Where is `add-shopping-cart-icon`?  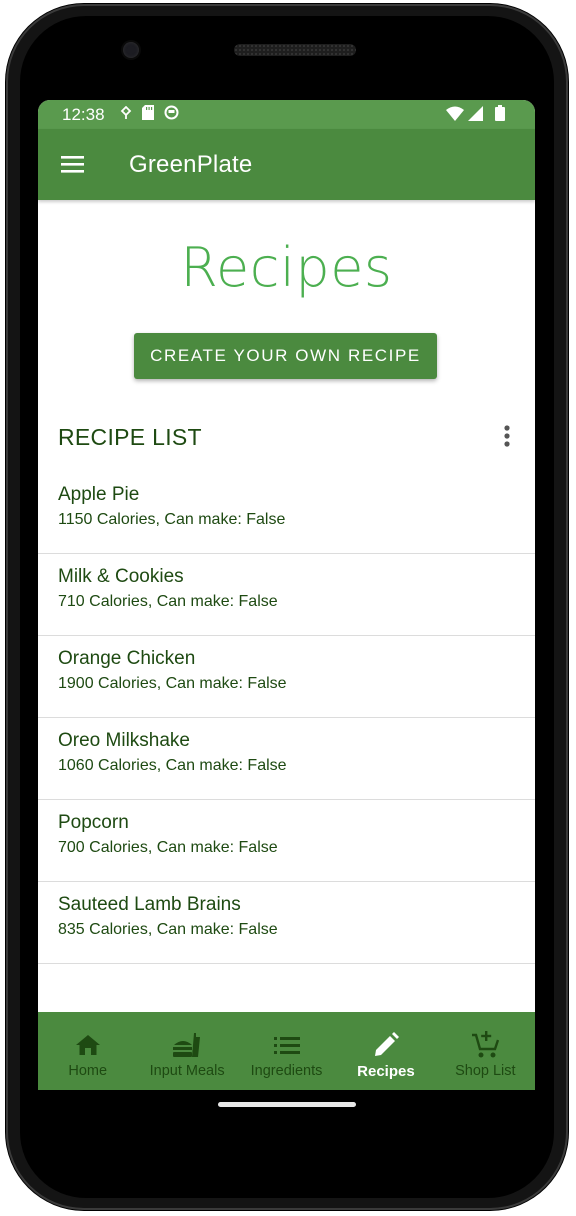
add-shopping-cart-icon is located at coordinates (485, 1045).